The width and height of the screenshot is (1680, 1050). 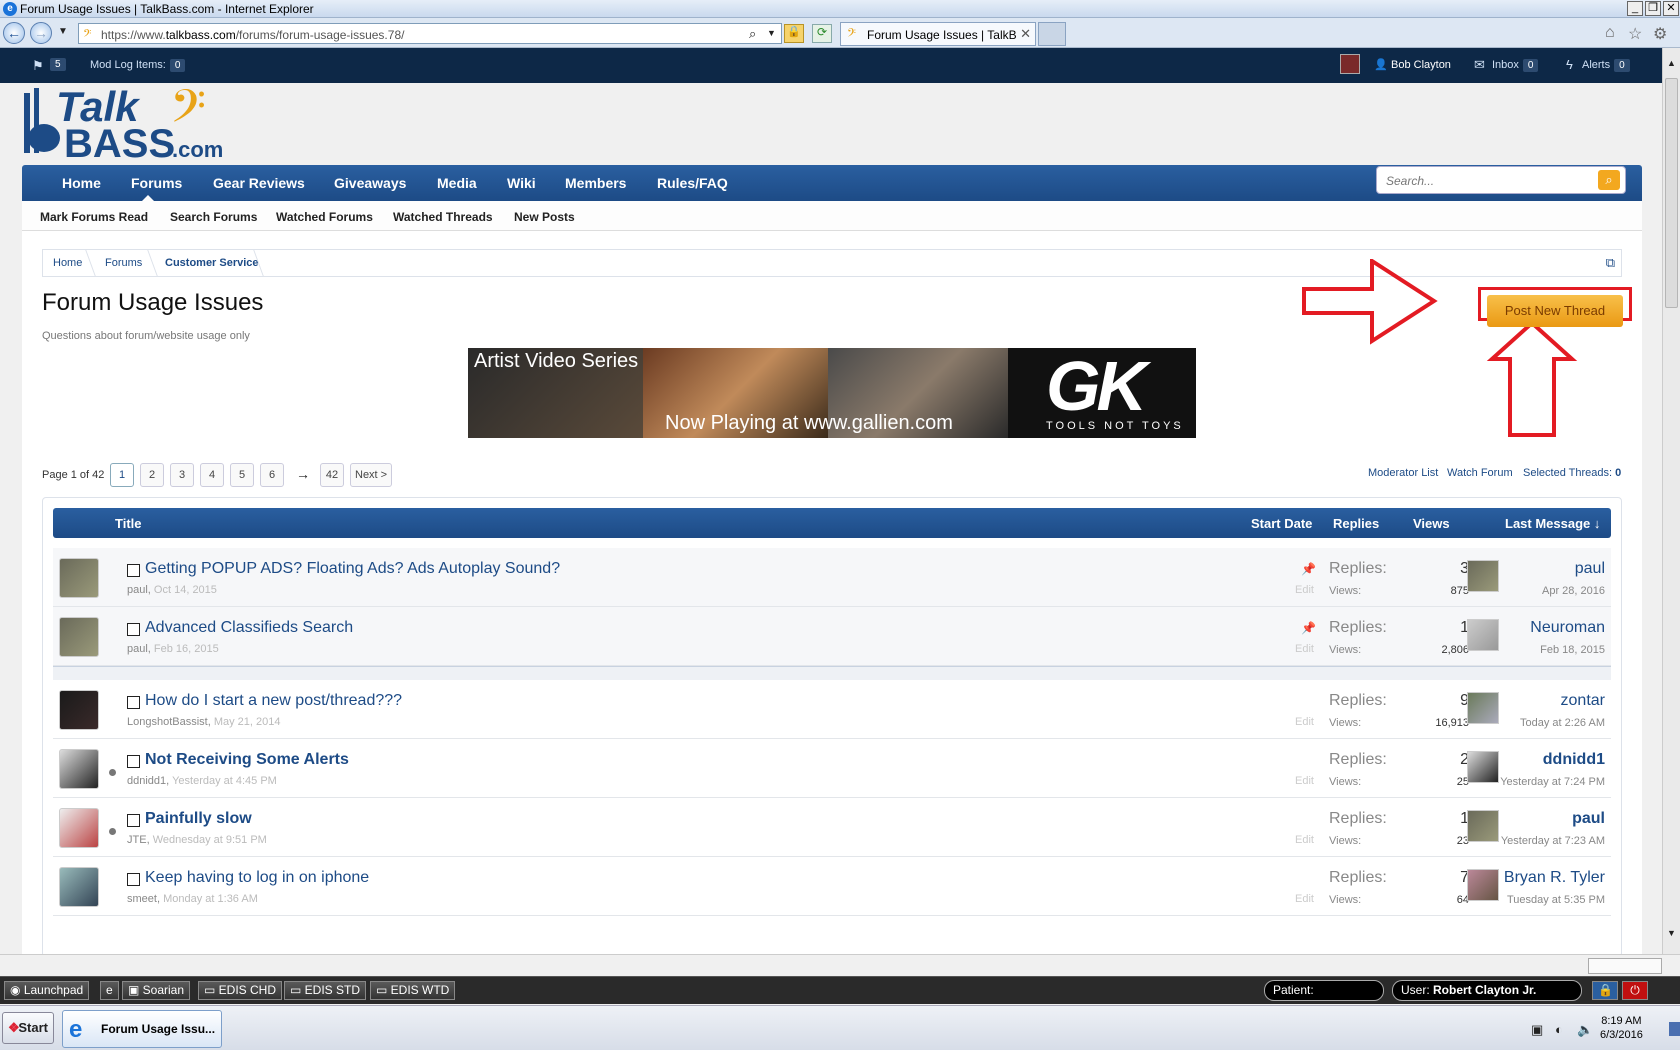 I want to click on page-1-button: 1, so click(x=122, y=475).